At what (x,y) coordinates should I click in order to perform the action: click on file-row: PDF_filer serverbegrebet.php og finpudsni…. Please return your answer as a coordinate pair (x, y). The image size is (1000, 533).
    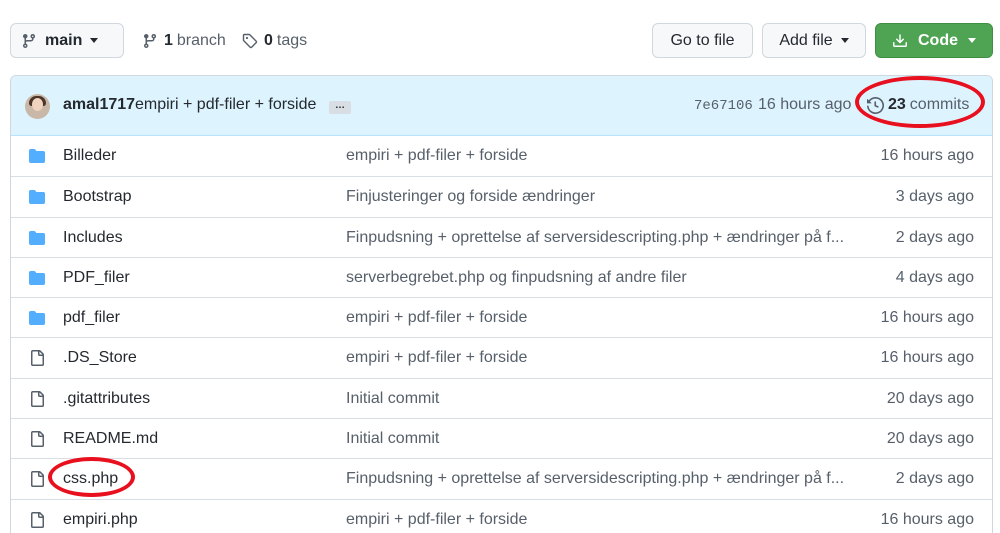
    Looking at the image, I should click on (501, 276).